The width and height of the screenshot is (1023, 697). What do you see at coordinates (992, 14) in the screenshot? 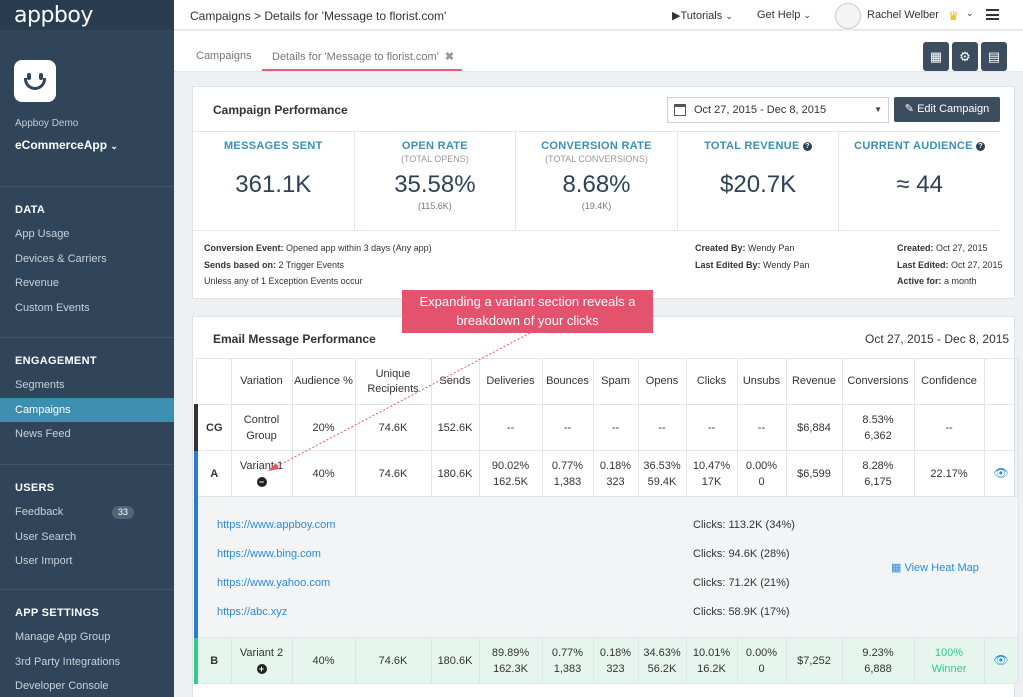
I see `hamburger-menu-icon` at bounding box center [992, 14].